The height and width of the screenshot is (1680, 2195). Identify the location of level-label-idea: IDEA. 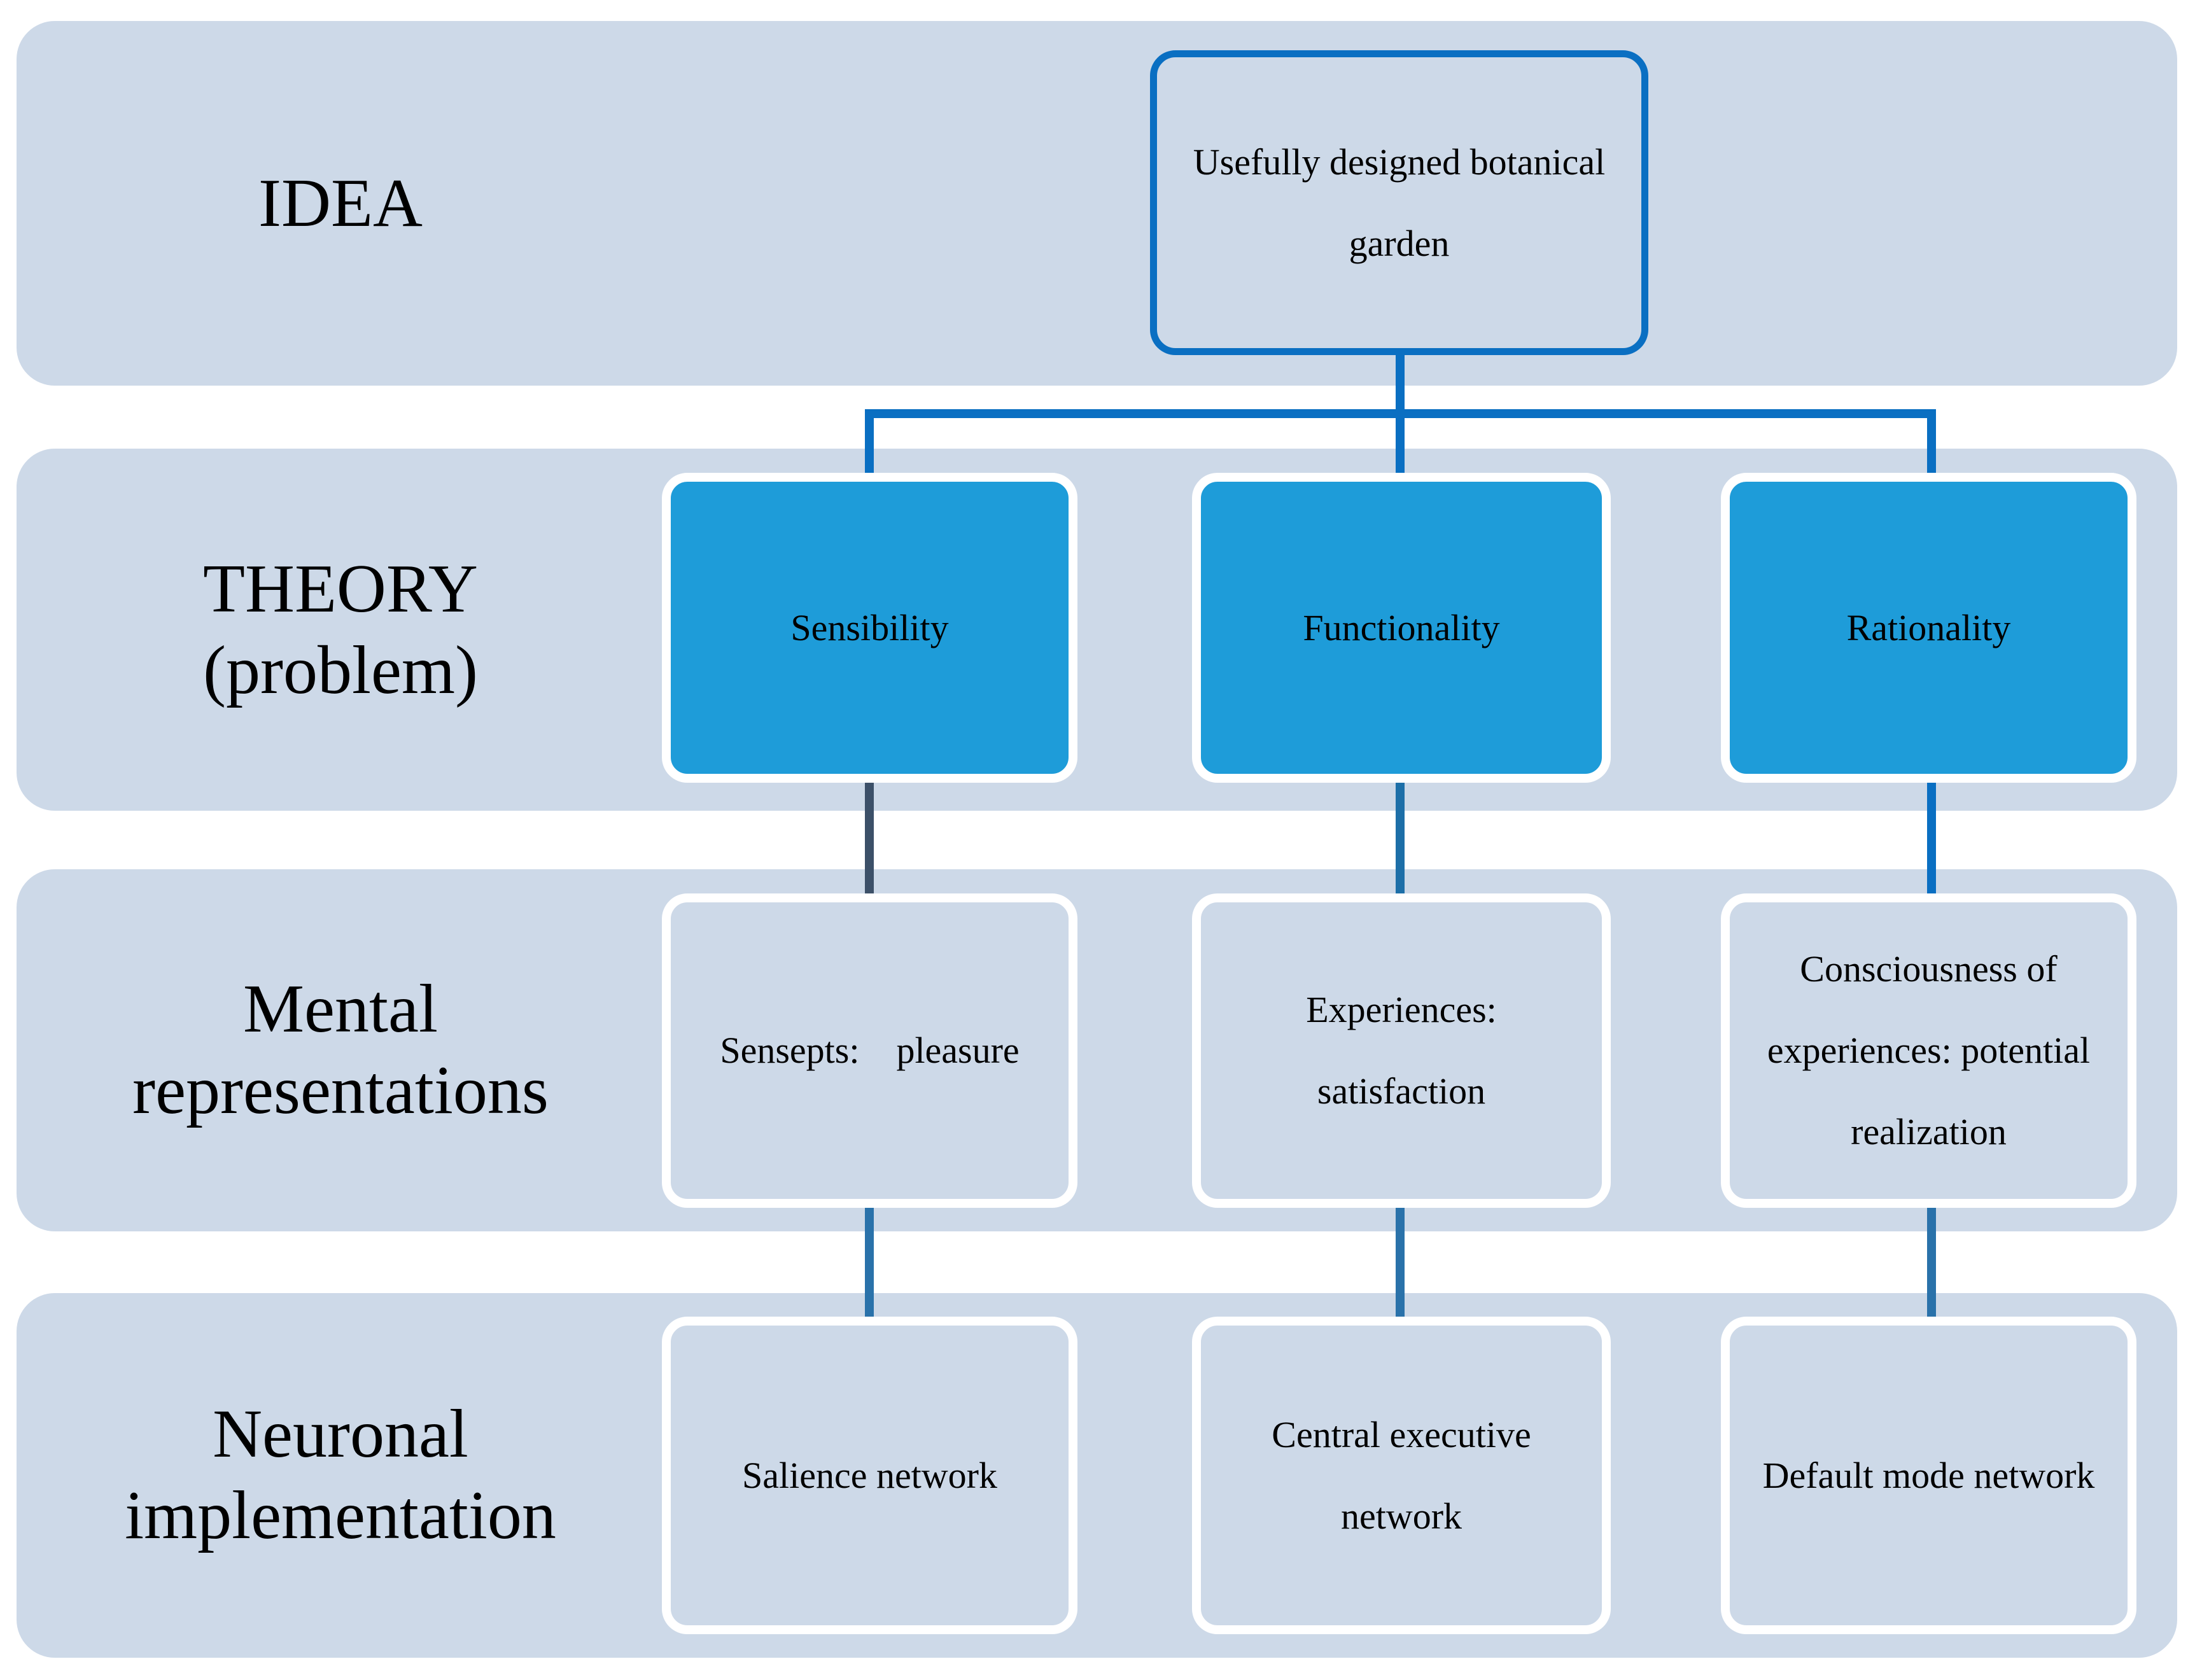
(341, 203).